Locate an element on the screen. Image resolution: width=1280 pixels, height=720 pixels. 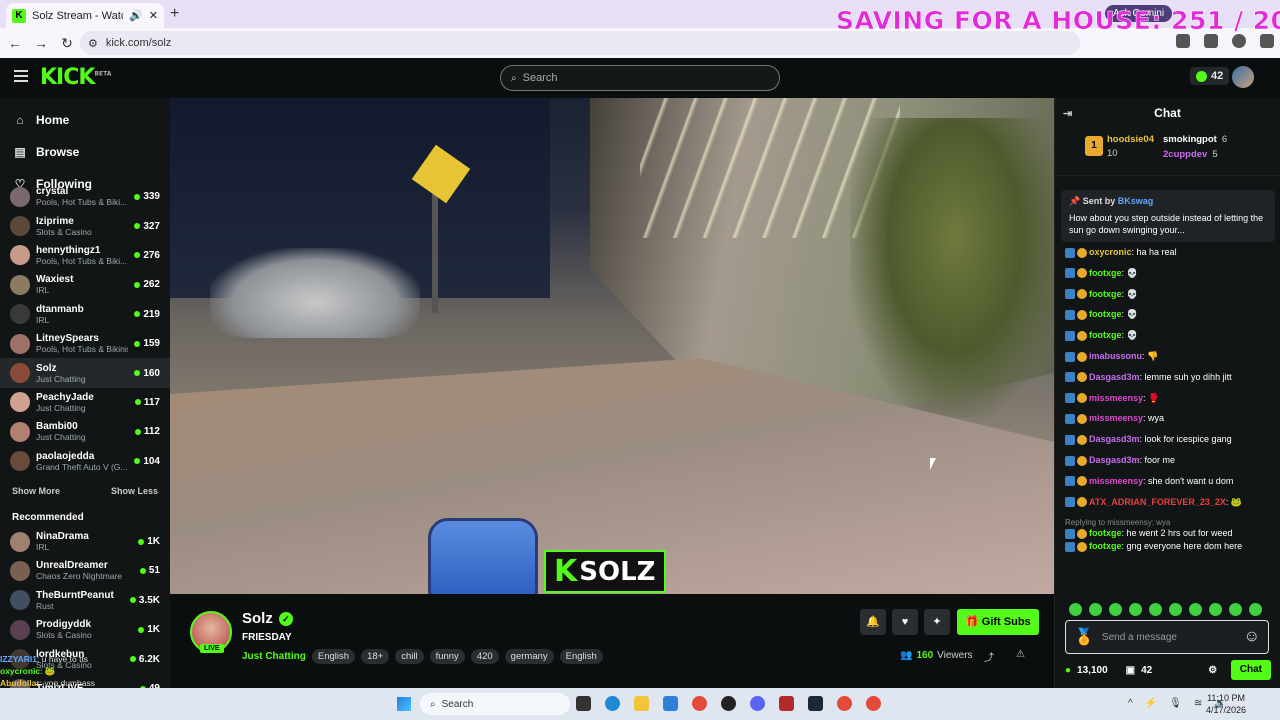
chat-settings-icon: ⚙ is located at coordinates (1212, 670).